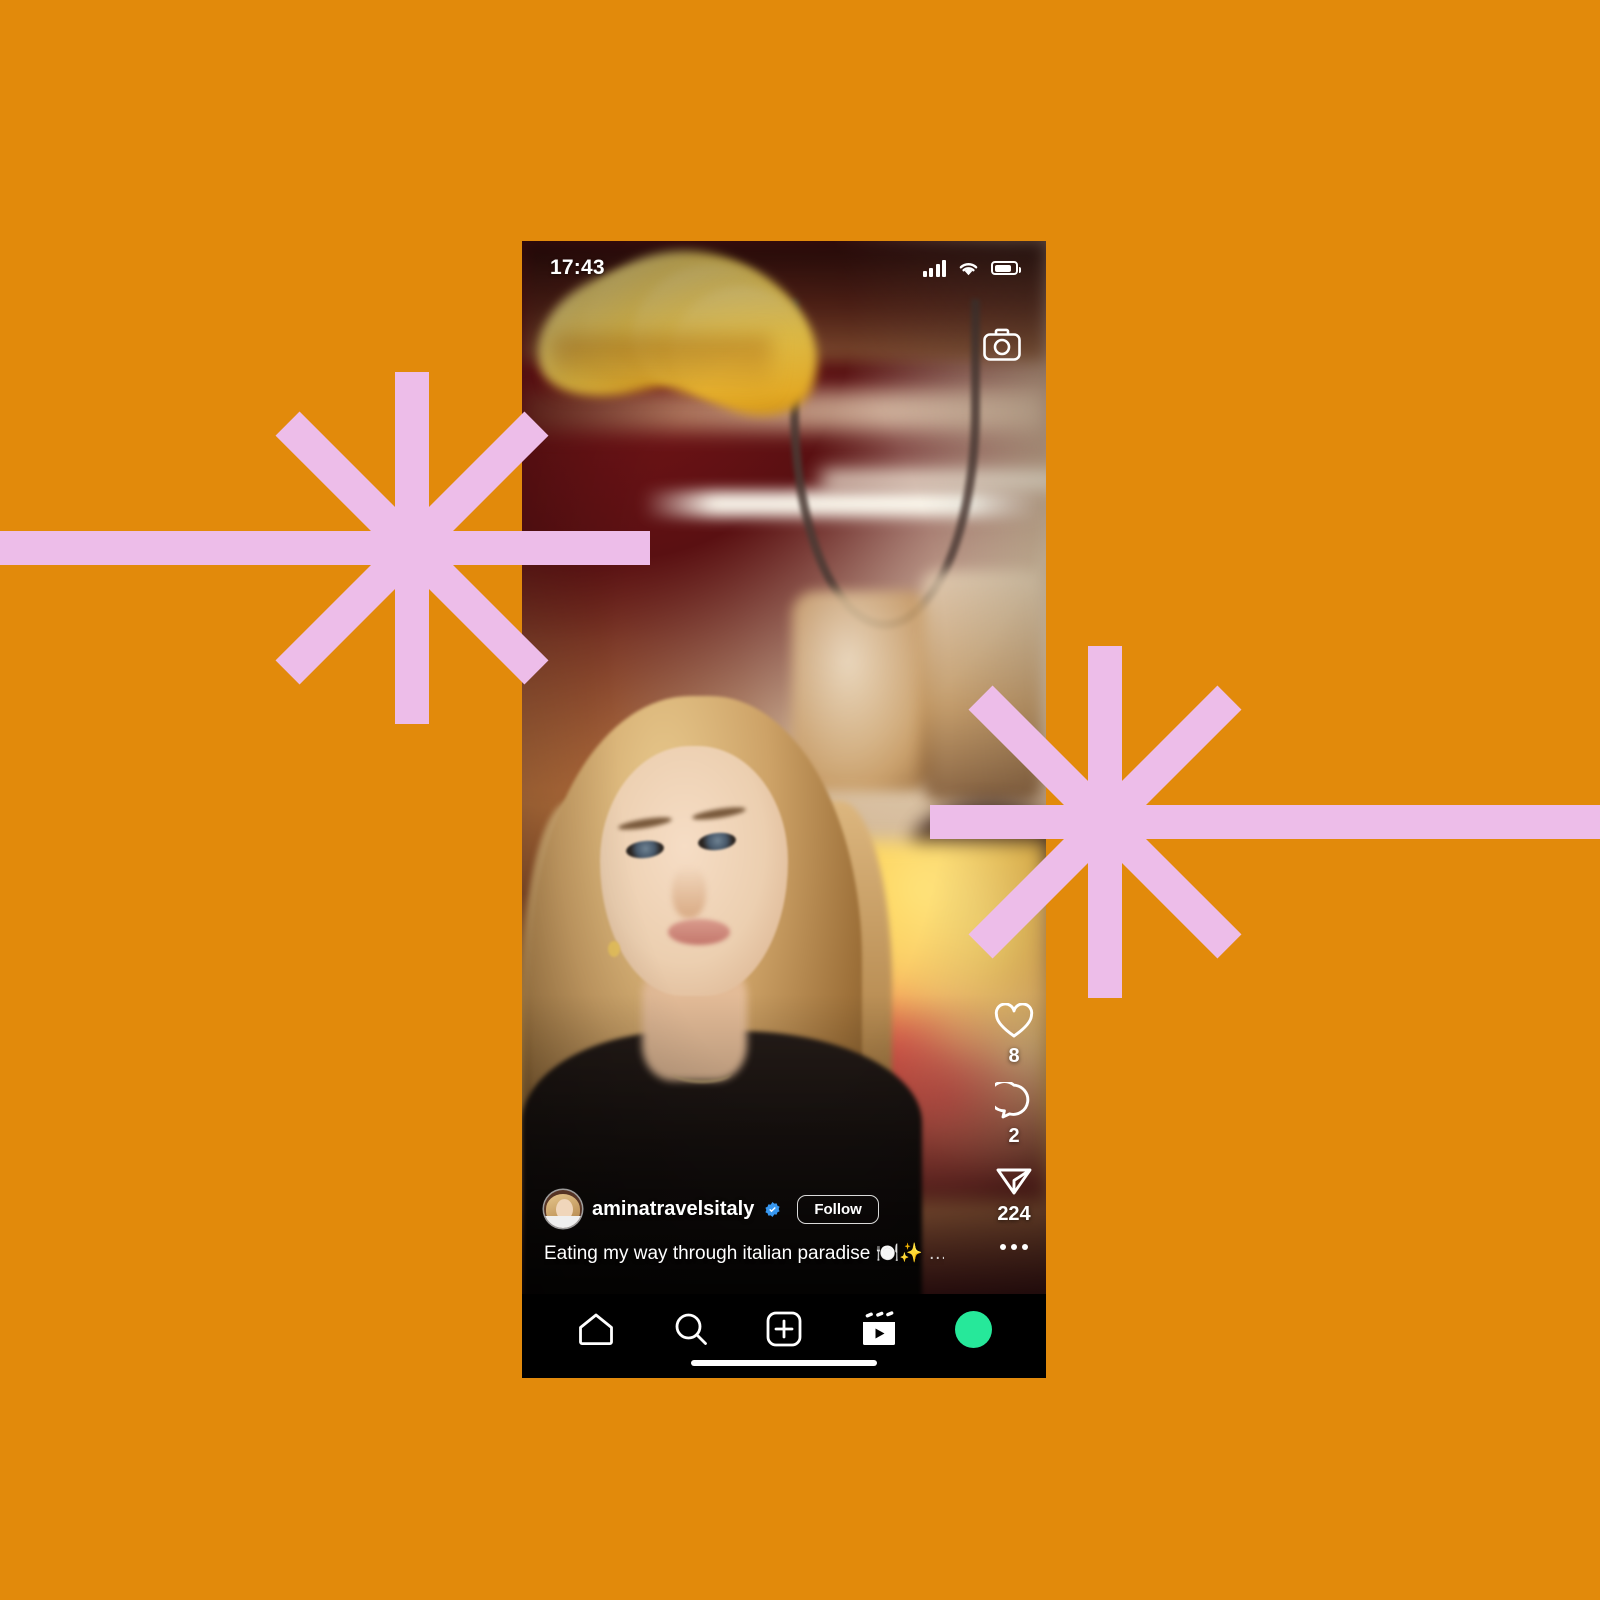 This screenshot has width=1600, height=1600. What do you see at coordinates (1014, 1136) in the screenshot?
I see `comment-count: 2` at bounding box center [1014, 1136].